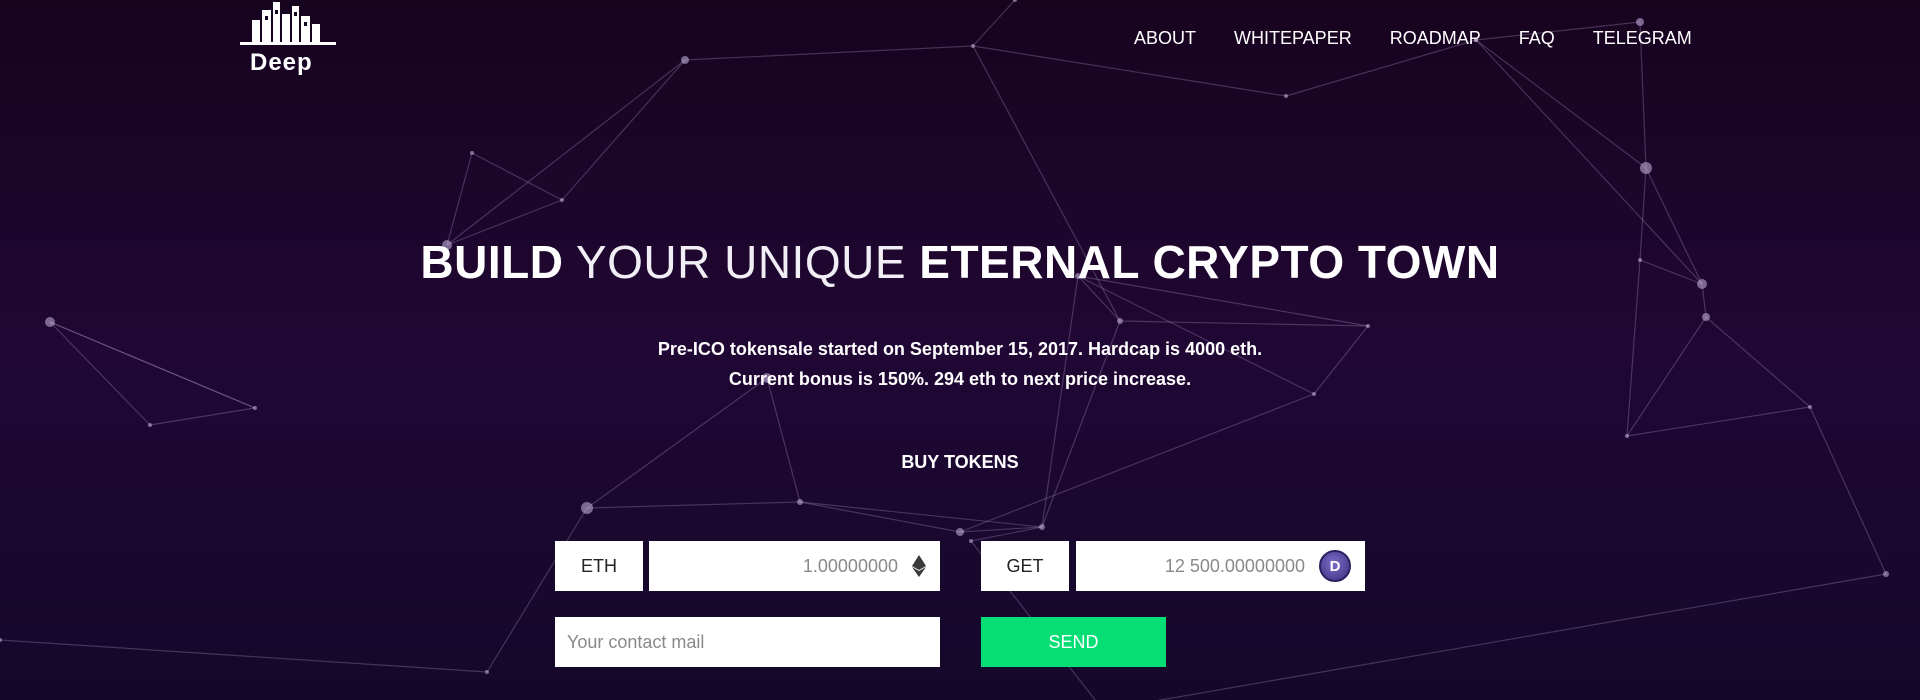 The width and height of the screenshot is (1920, 700). Describe the element at coordinates (1165, 38) in the screenshot. I see `nav-about: ABOUT` at that location.